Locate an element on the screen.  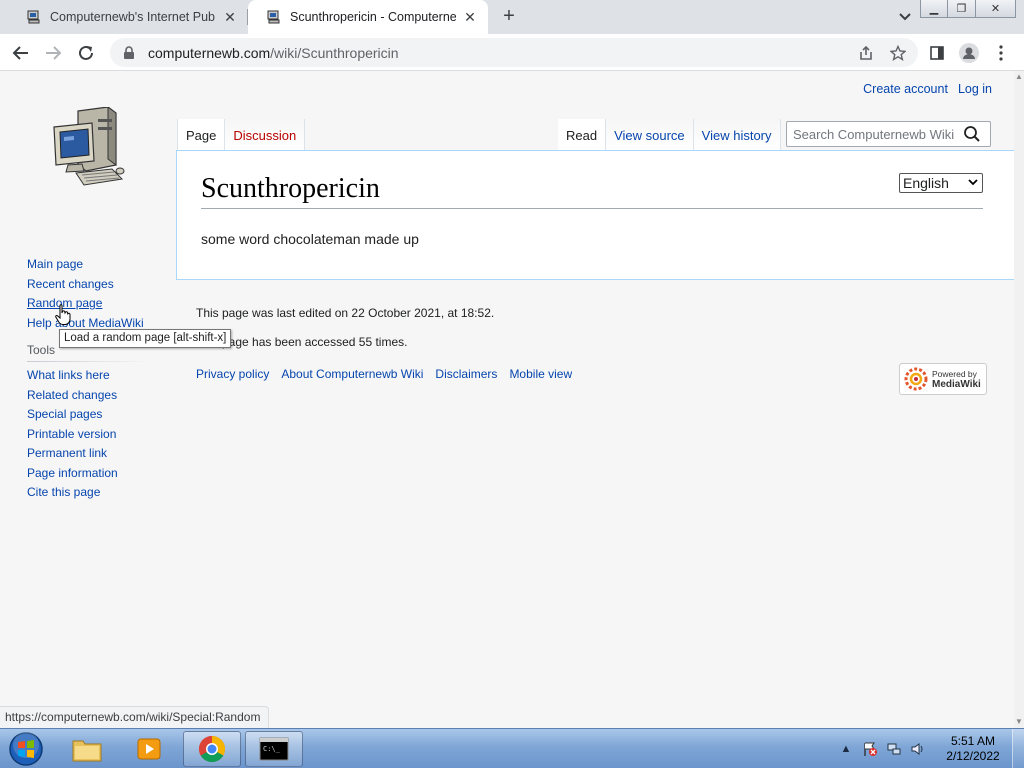
view-tabs: Read View source View history is located at coordinates (669, 135).